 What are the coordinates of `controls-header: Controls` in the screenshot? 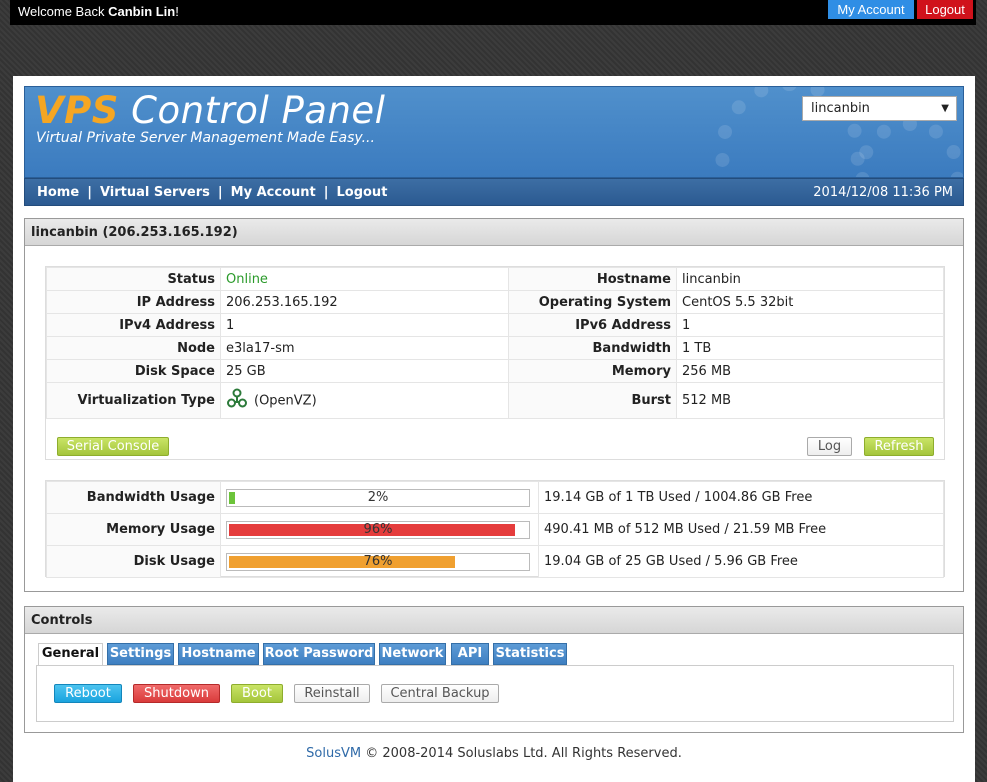 It's located at (494, 620).